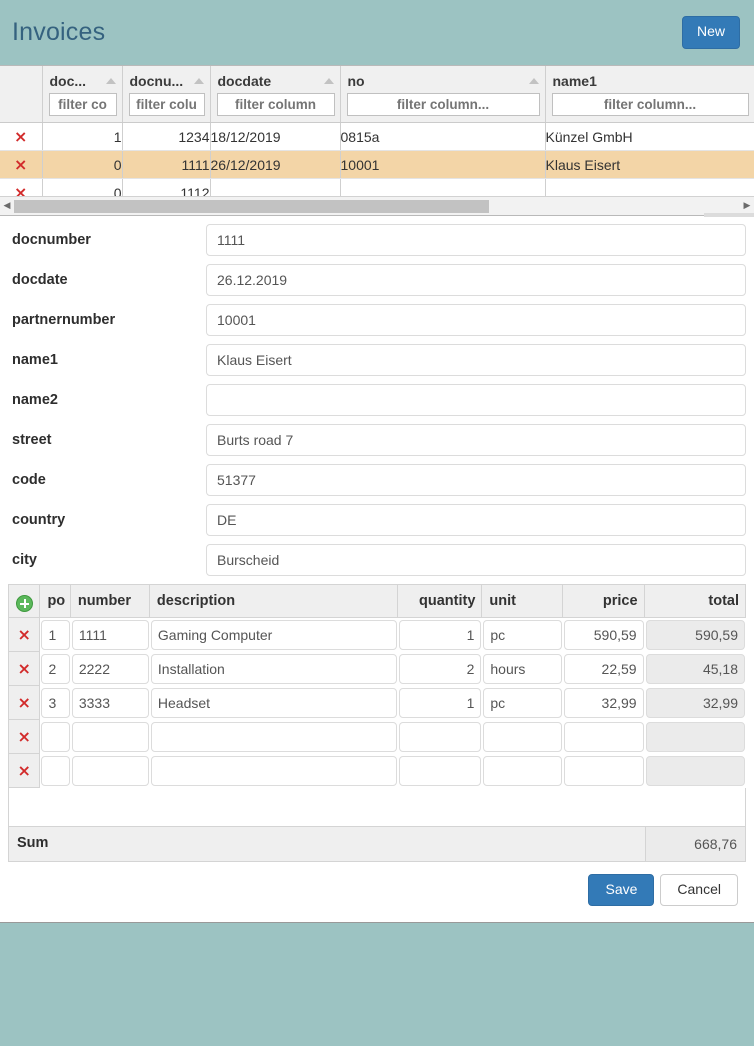  I want to click on grid-horizontal-scrollbar: ◀ ▶, so click(377, 206).